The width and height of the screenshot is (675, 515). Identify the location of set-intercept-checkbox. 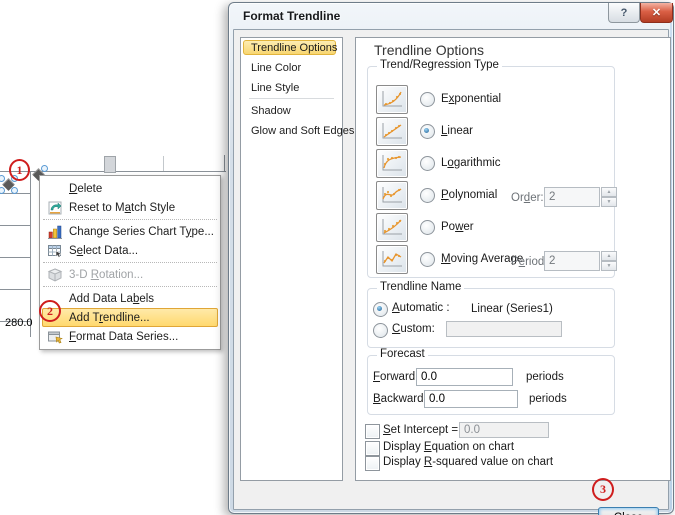
(372, 431).